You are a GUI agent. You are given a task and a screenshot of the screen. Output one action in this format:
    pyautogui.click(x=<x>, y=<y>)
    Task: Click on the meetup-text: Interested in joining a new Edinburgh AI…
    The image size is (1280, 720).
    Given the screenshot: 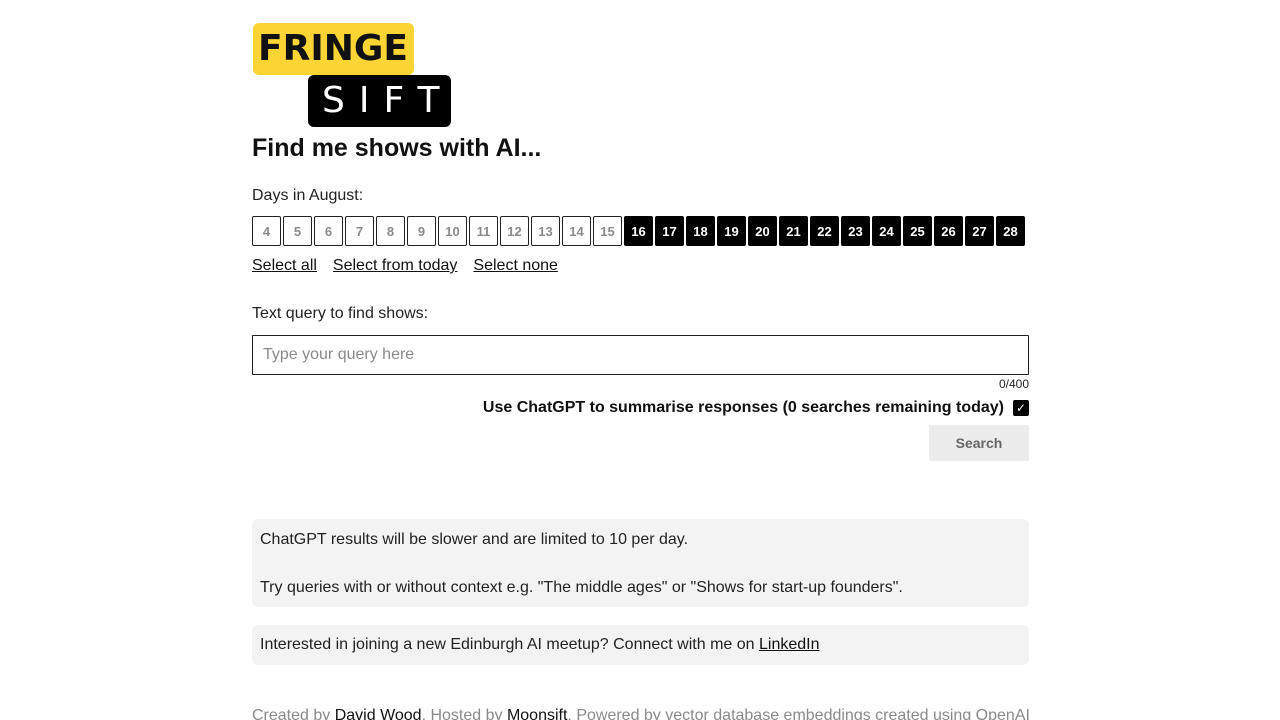 What is the action you would take?
    pyautogui.click(x=509, y=644)
    